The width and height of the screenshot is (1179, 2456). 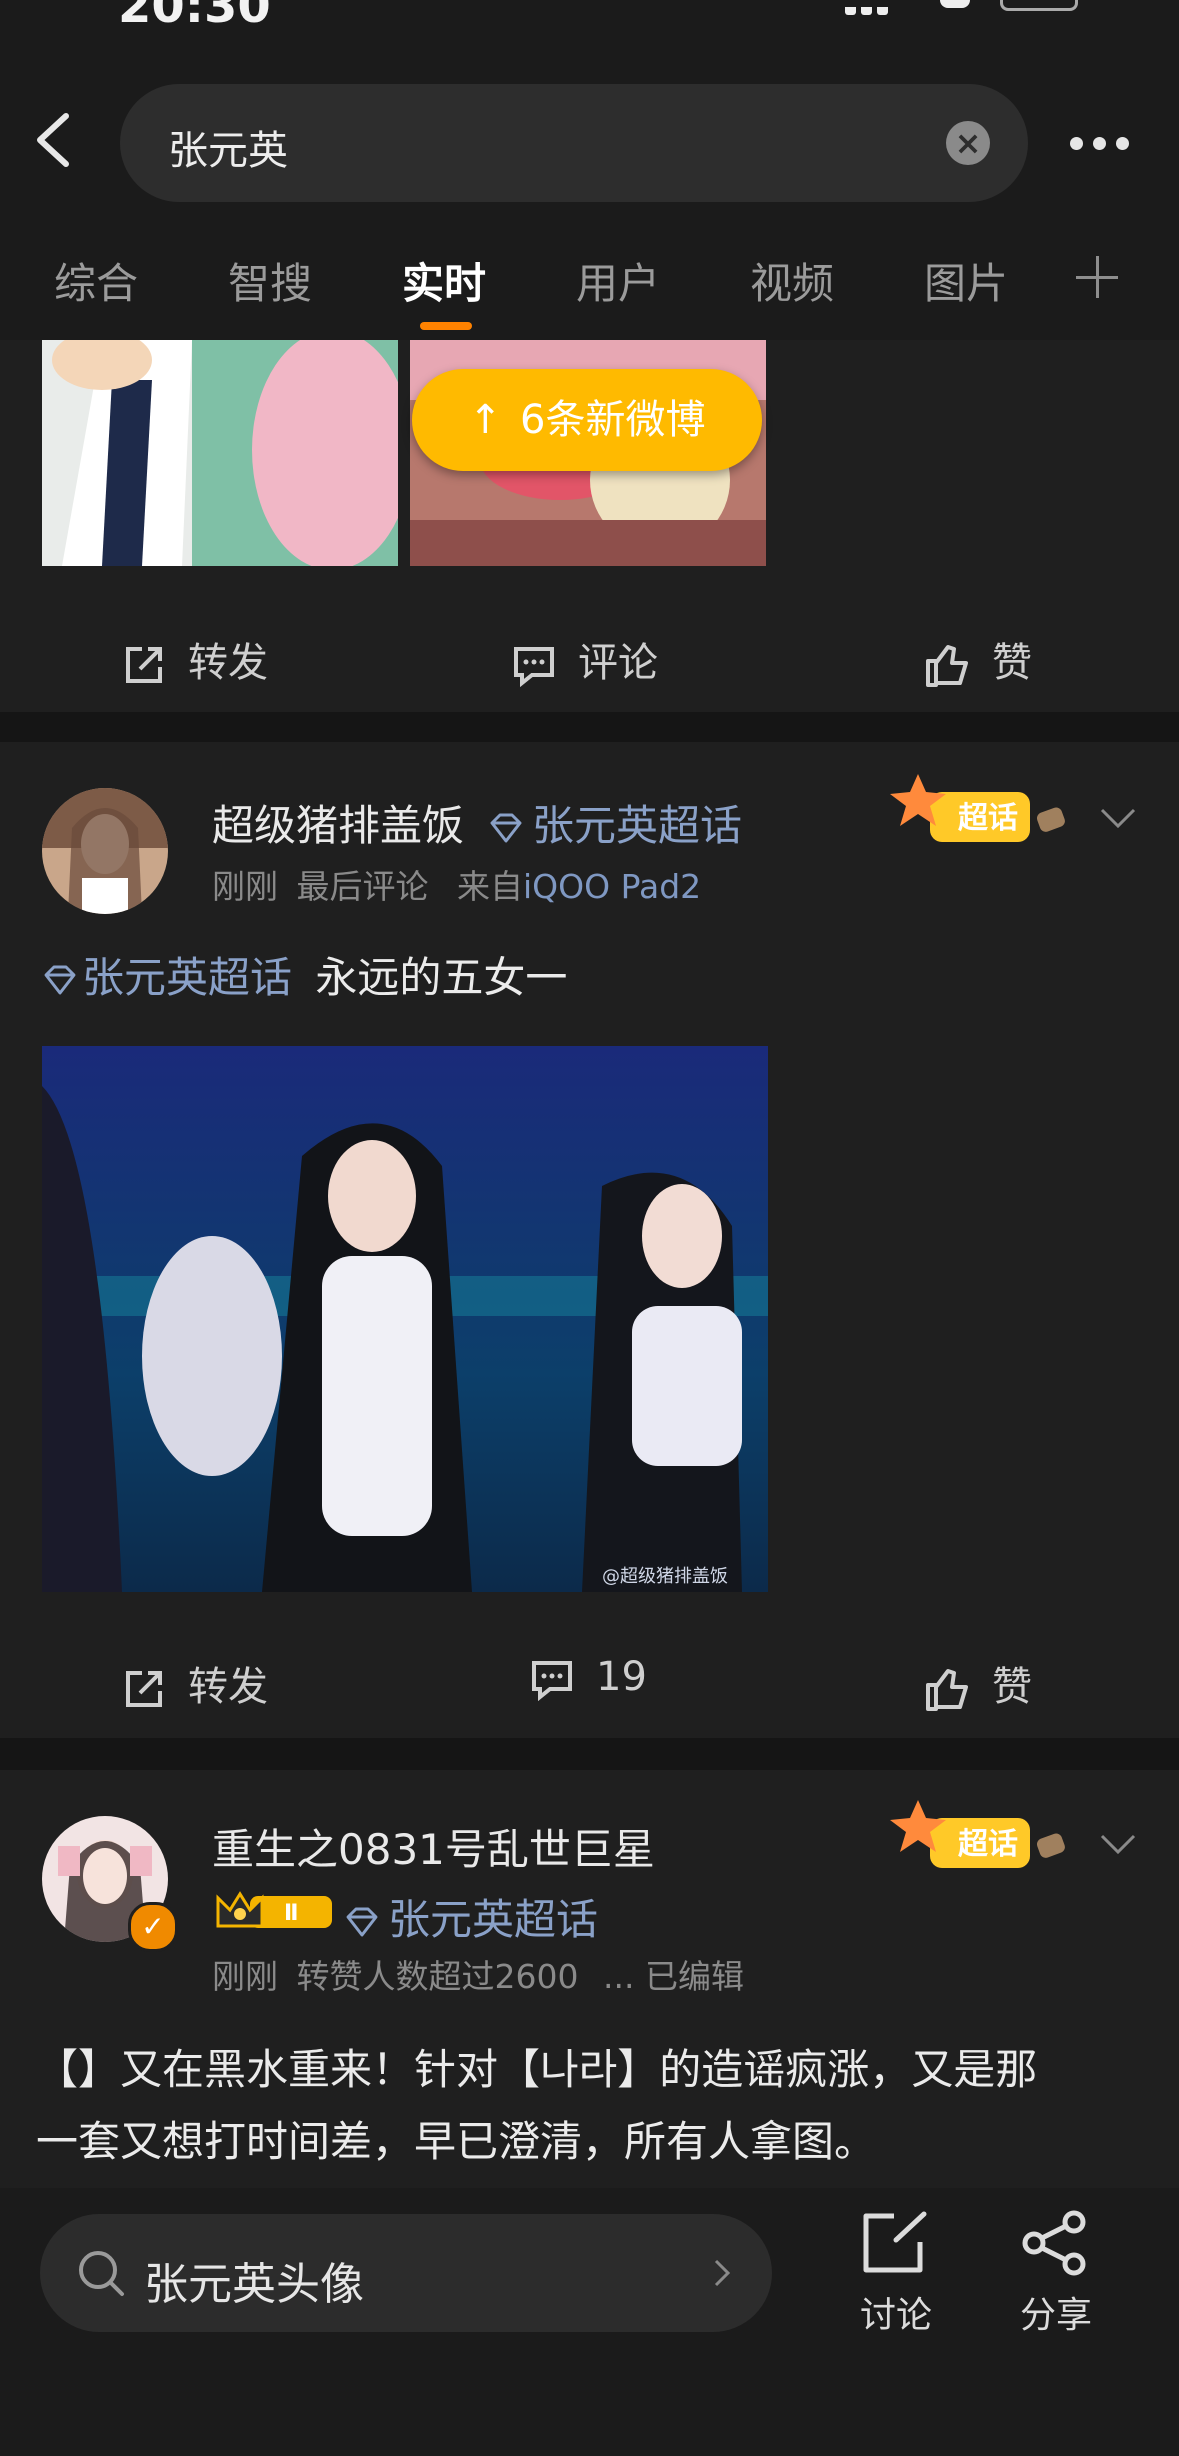 I want to click on search-input: 张元英 ×, so click(x=574, y=143).